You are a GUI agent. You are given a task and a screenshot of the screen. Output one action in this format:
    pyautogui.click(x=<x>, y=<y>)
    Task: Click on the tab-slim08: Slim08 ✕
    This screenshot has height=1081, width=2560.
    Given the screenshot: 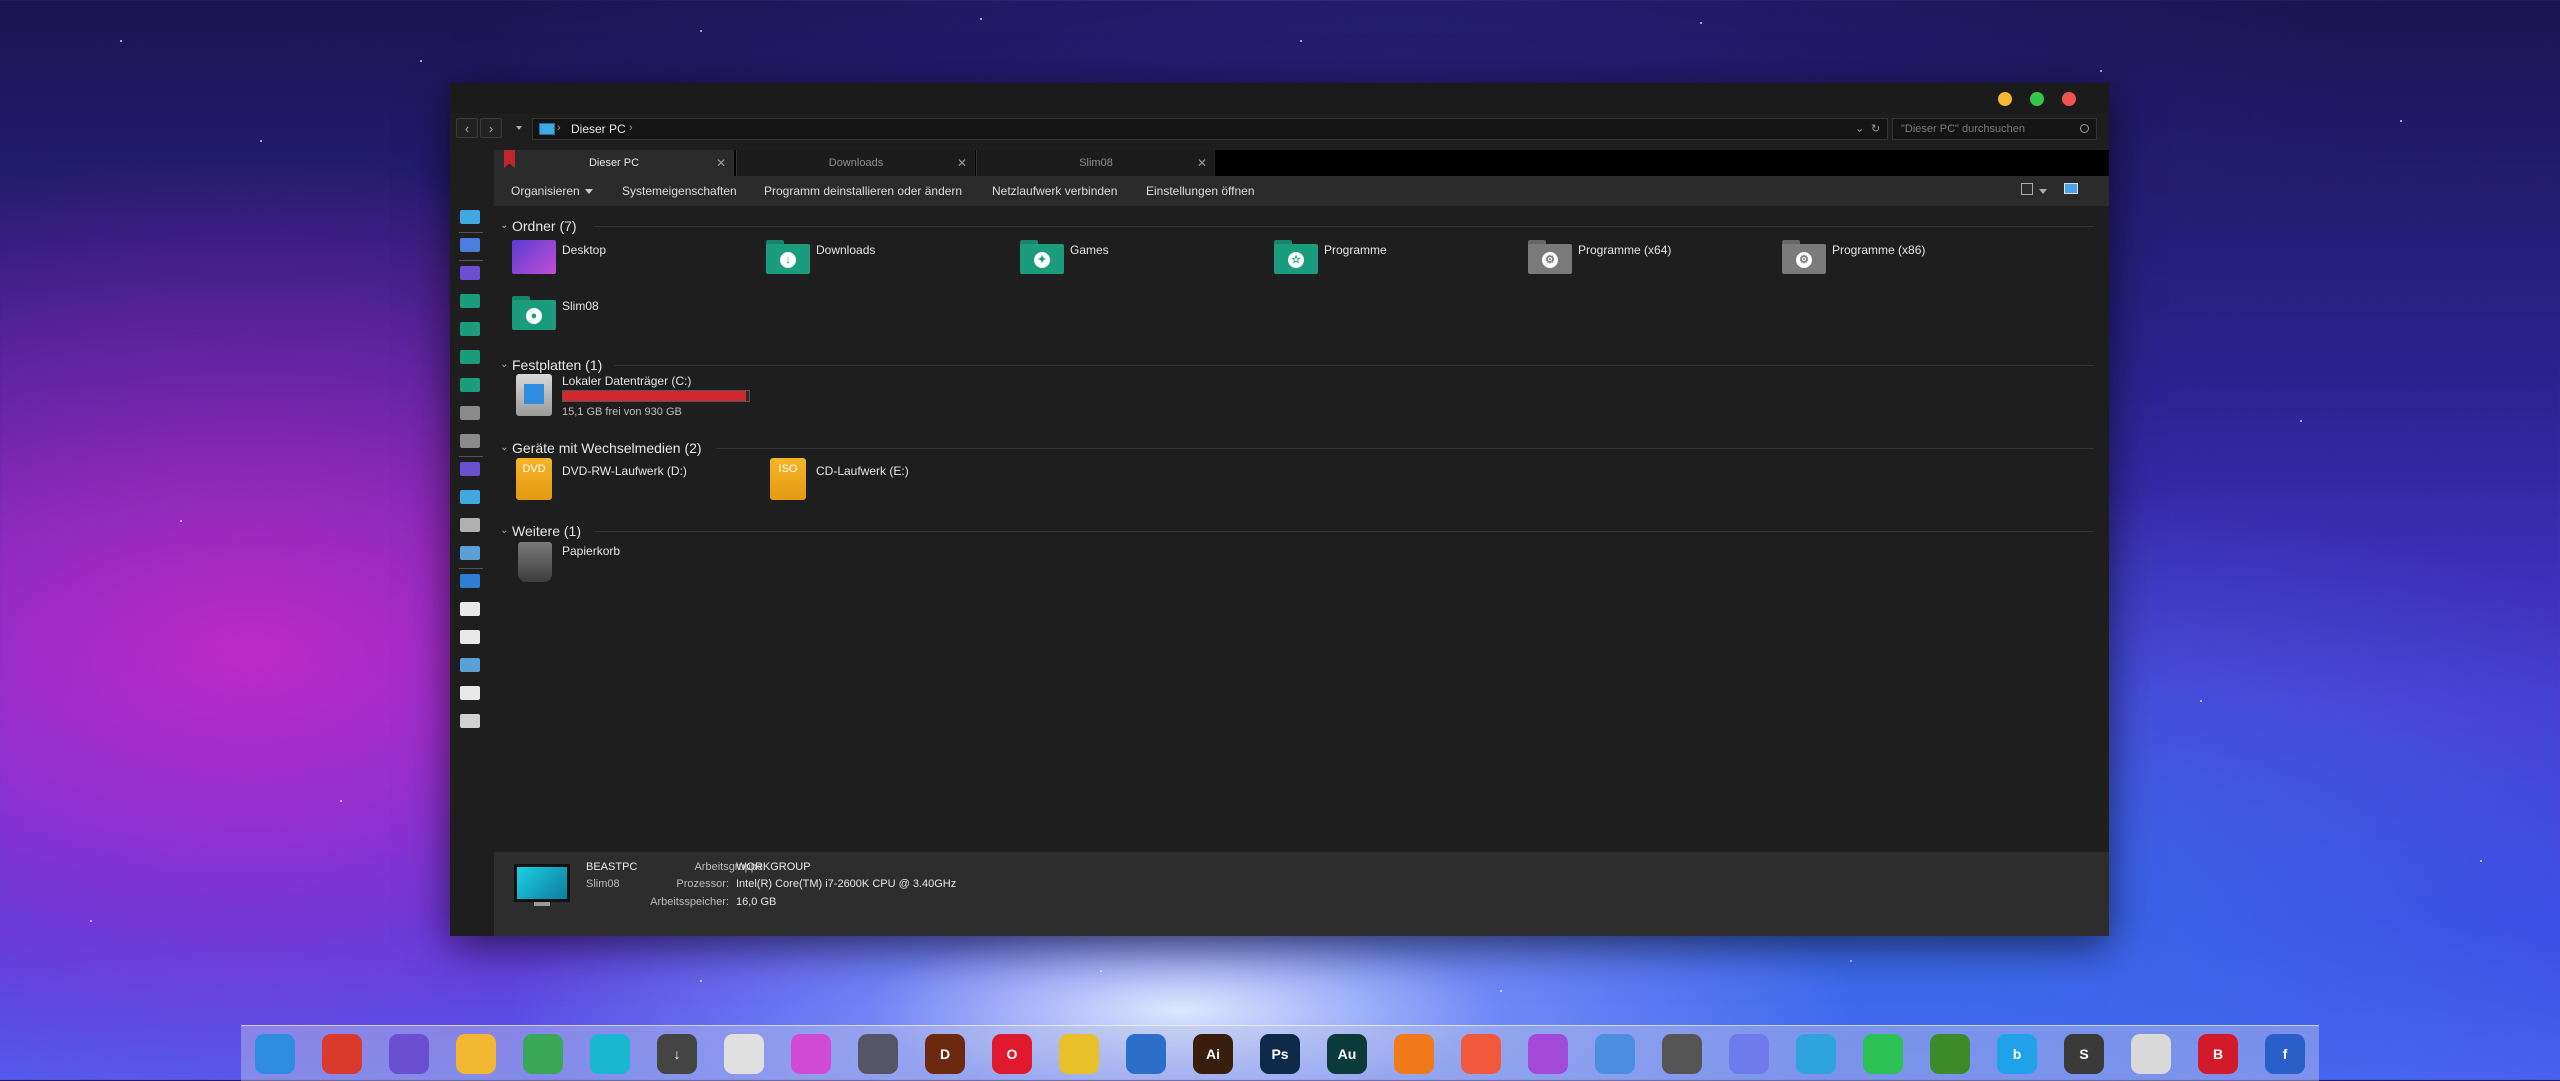 What is the action you would take?
    pyautogui.click(x=1095, y=163)
    